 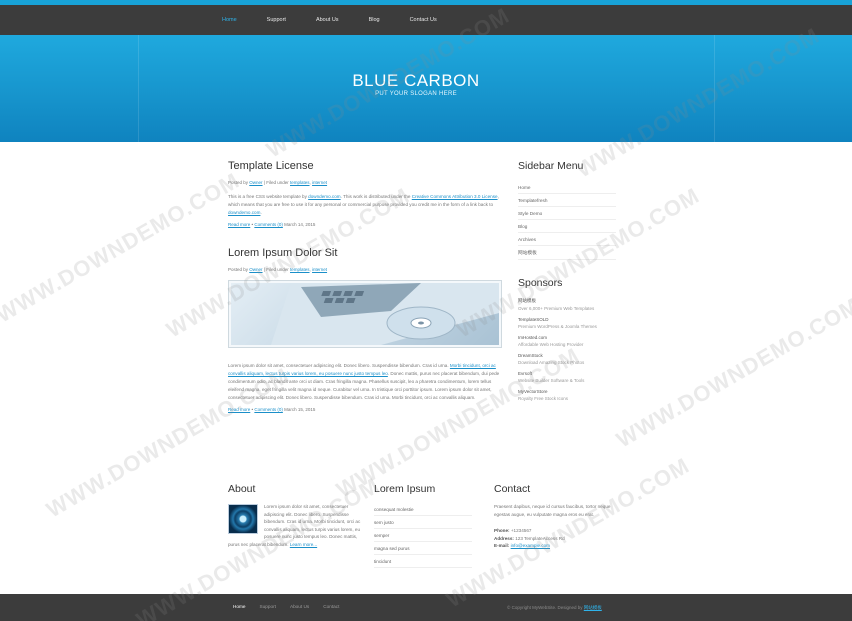 I want to click on sponsor-item: 网站模板 Over 6,000+ Premium Web Templates, so click(x=567, y=304).